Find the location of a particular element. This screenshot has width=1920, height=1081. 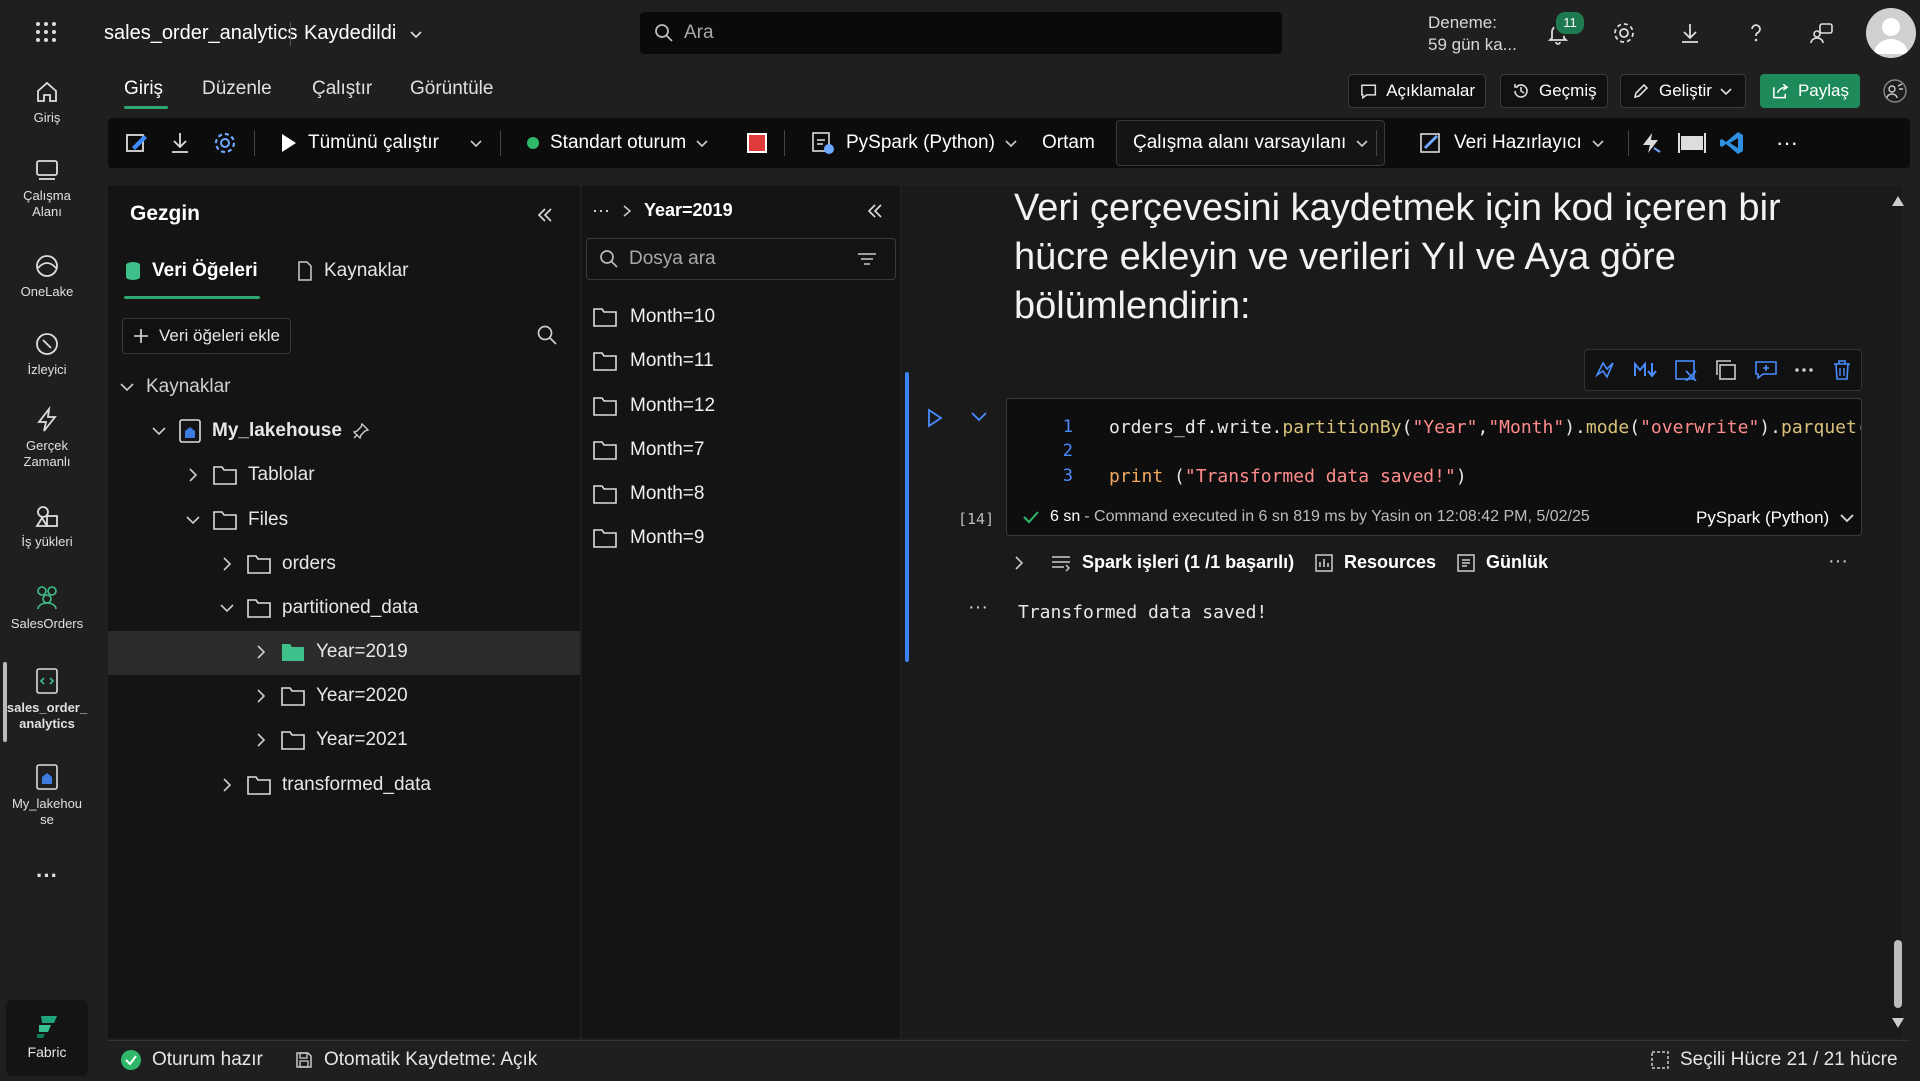

add-comment-icon is located at coordinates (1766, 370).